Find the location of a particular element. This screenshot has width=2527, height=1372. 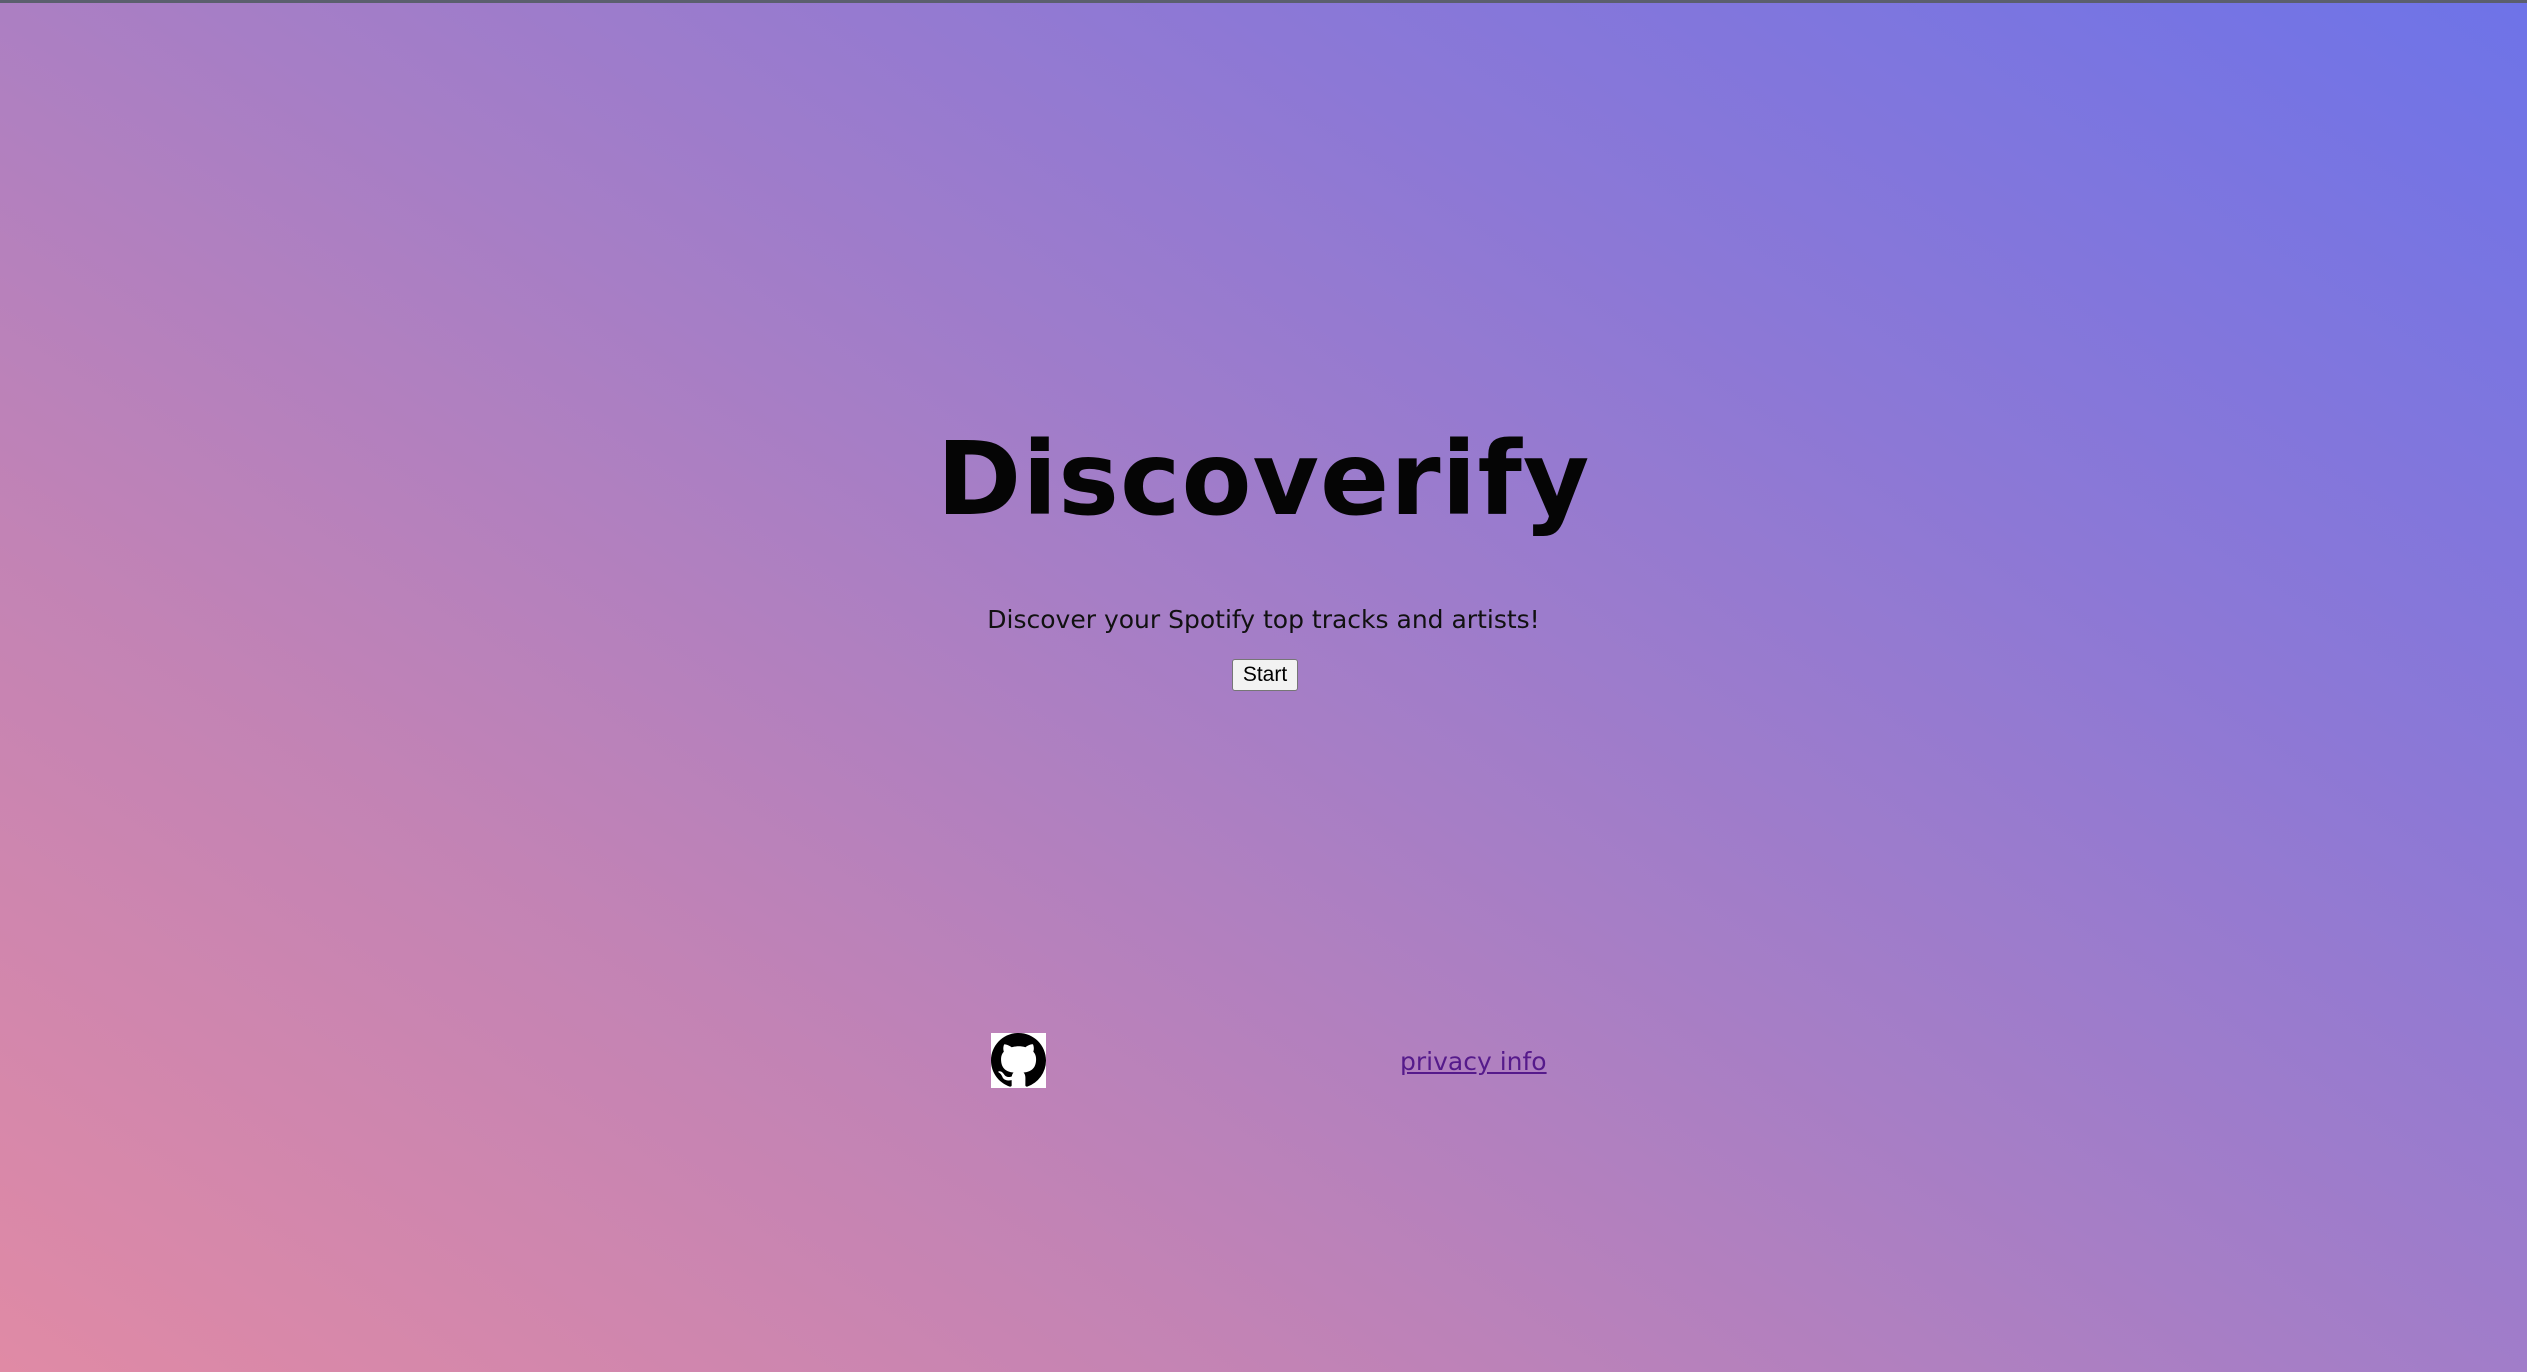

page-title: Discoverify is located at coordinates (1263, 479).